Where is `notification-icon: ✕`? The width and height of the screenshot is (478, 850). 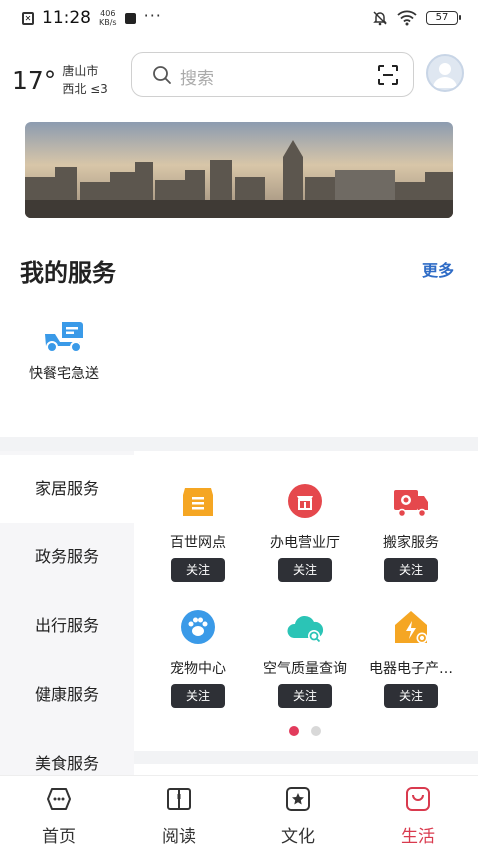 notification-icon: ✕ is located at coordinates (28, 18).